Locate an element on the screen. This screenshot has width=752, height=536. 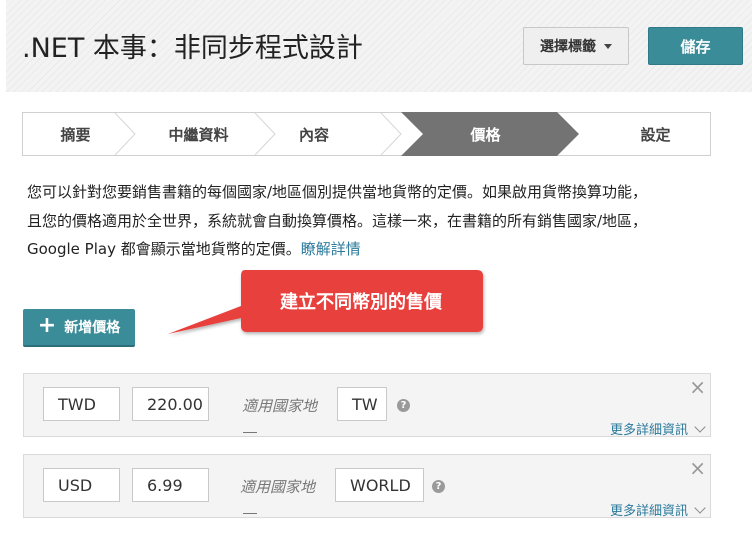
price-card: USD 6.99 適用國家地 WORLD ? × 更多詳細資訊 is located at coordinates (367, 486).